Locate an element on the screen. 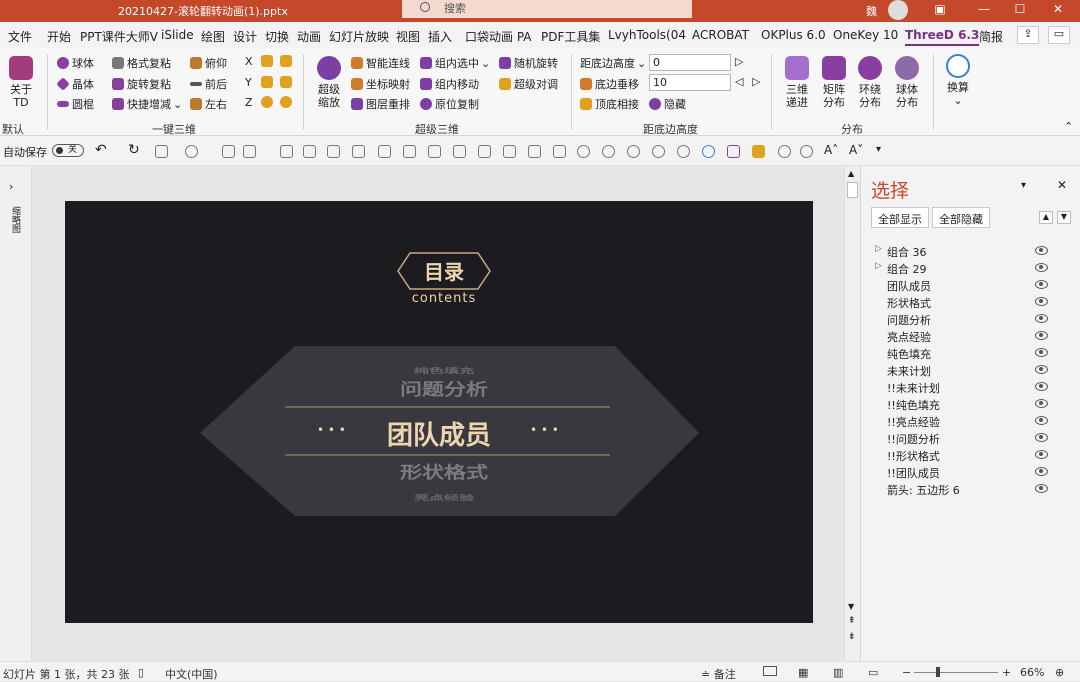 The height and width of the screenshot is (682, 1080). selection-item: 形状格式 is located at coordinates (909, 303).